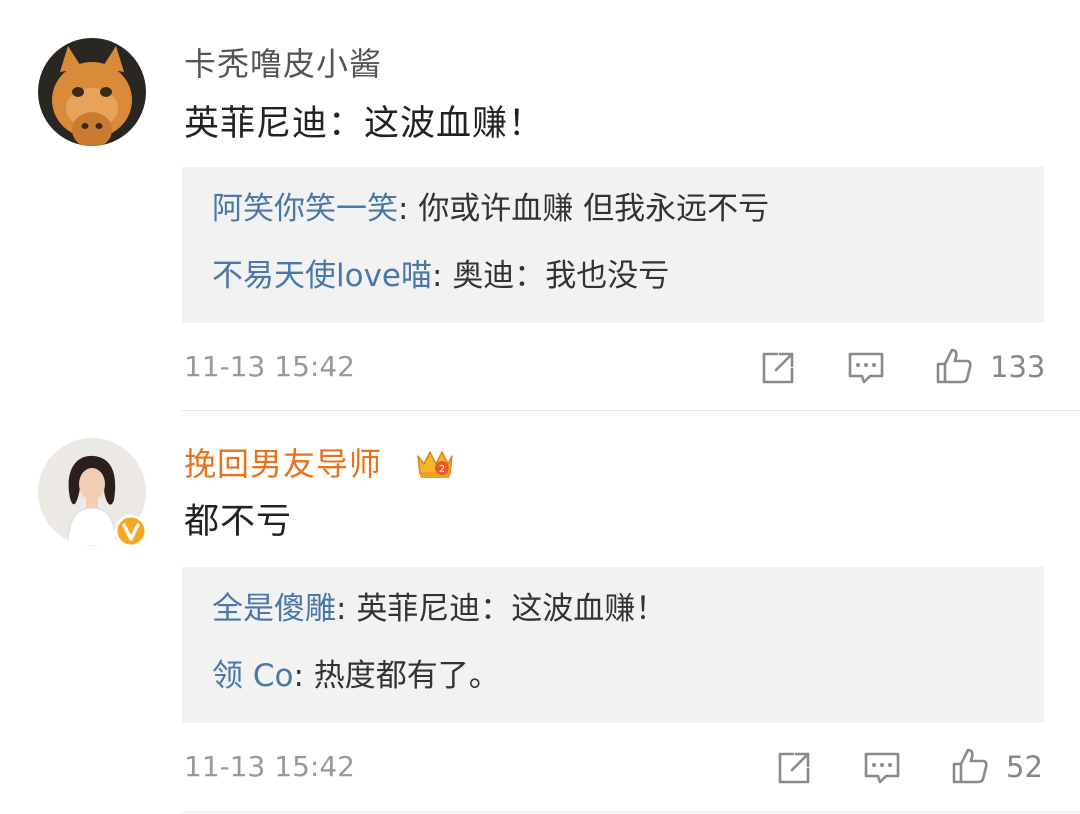 This screenshot has width=1080, height=814. I want to click on like-count: 52, so click(1024, 767).